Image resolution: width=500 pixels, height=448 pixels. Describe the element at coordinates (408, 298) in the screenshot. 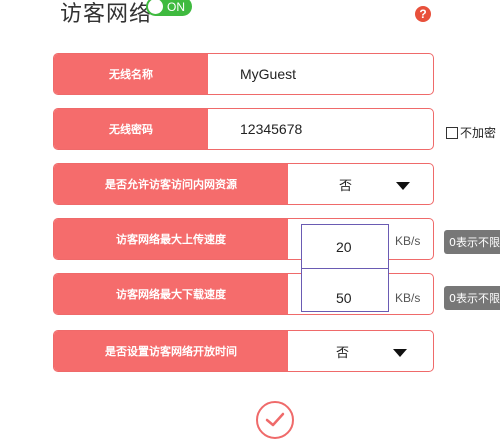

I see `download-speed-unit: KB/s` at that location.